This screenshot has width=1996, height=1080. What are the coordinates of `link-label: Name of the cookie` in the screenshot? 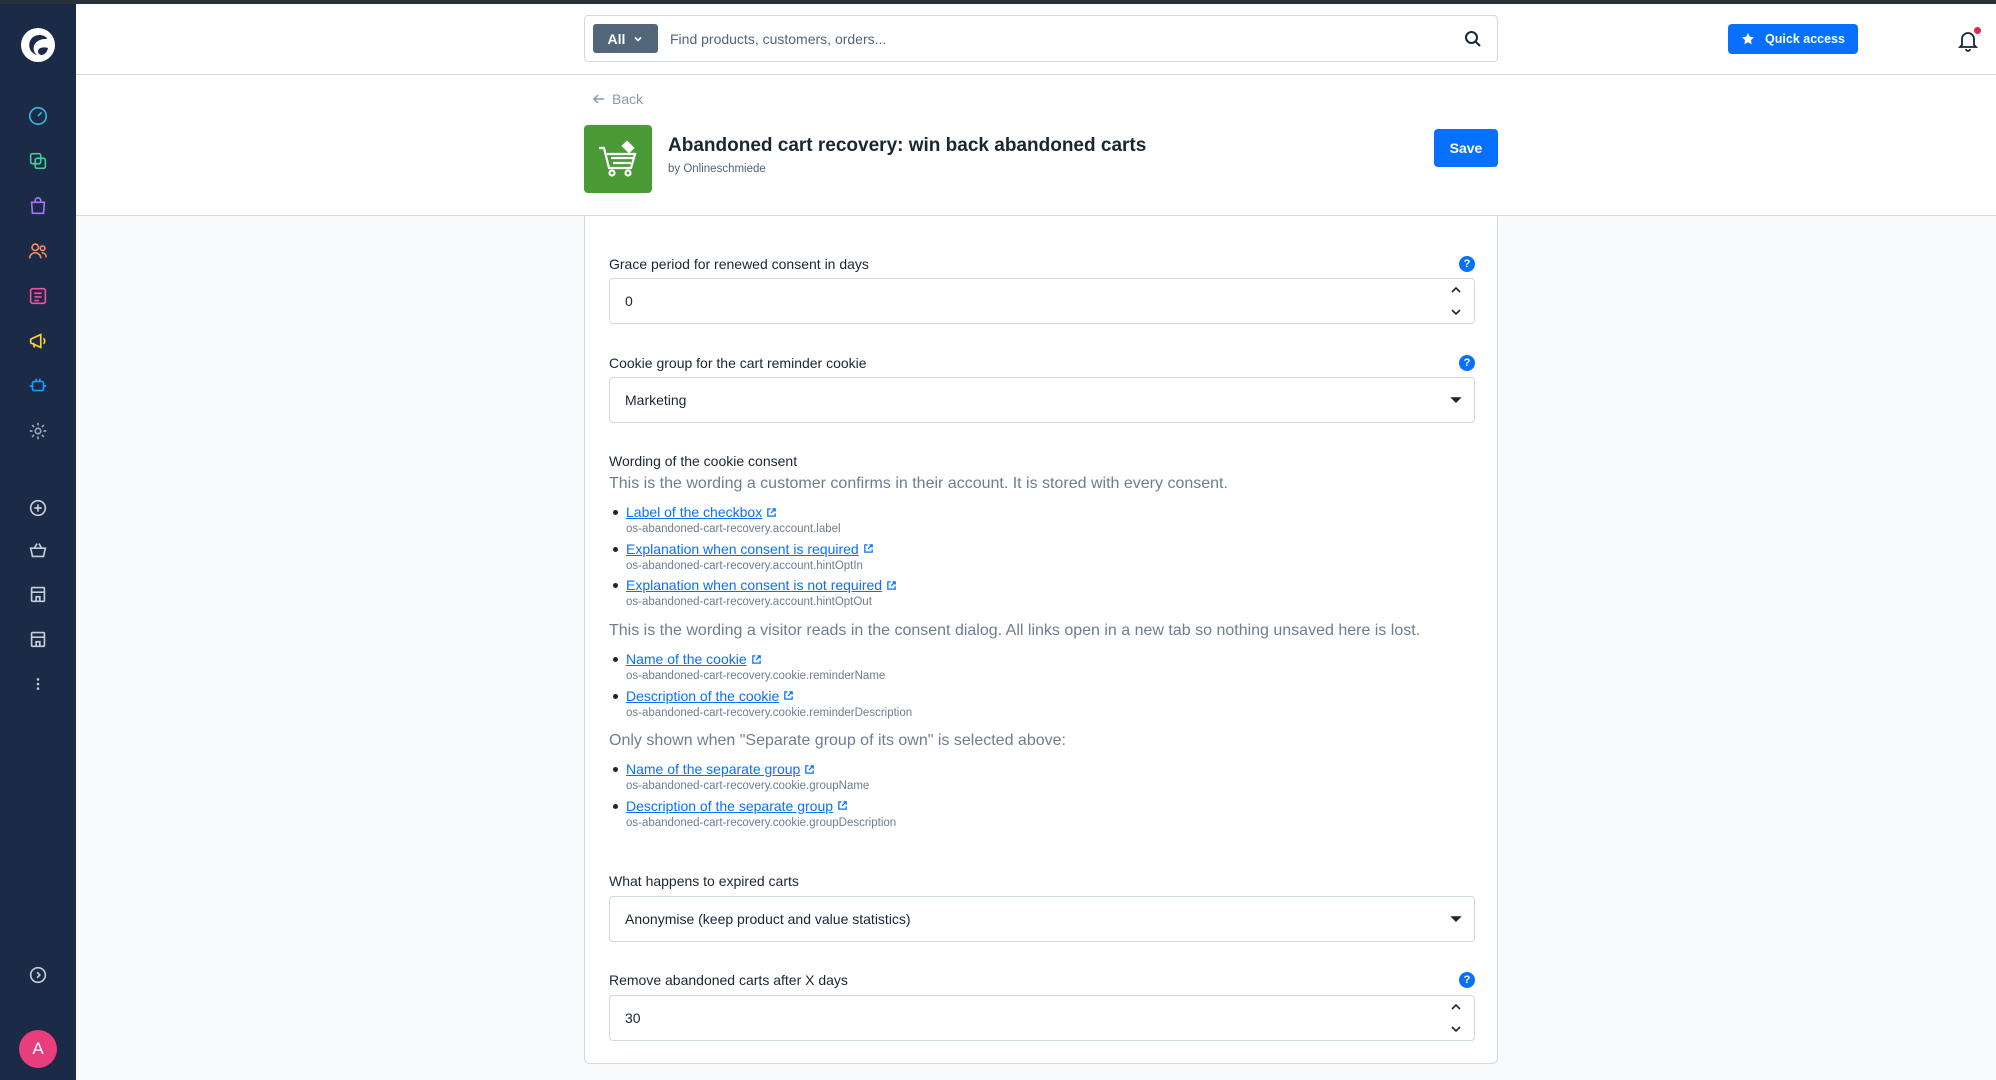 It's located at (686, 659).